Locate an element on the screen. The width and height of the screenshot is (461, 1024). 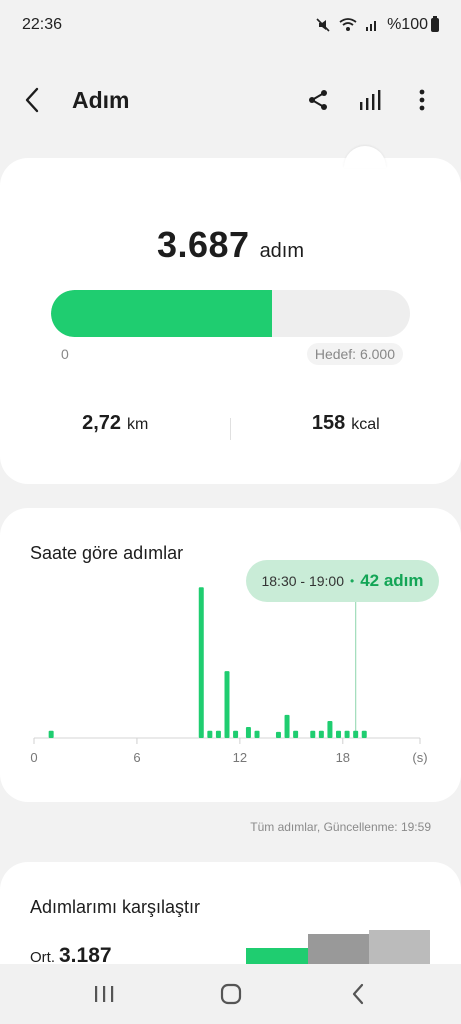
distance-value: 2,72 is located at coordinates (102, 423).